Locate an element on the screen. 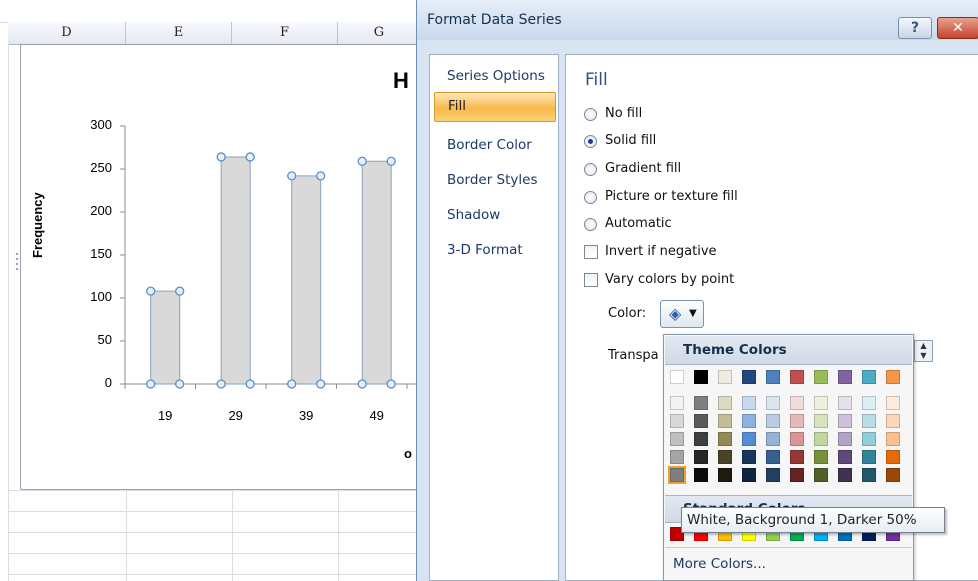 Image resolution: width=978 pixels, height=581 pixels. no-fill-radio is located at coordinates (590, 114).